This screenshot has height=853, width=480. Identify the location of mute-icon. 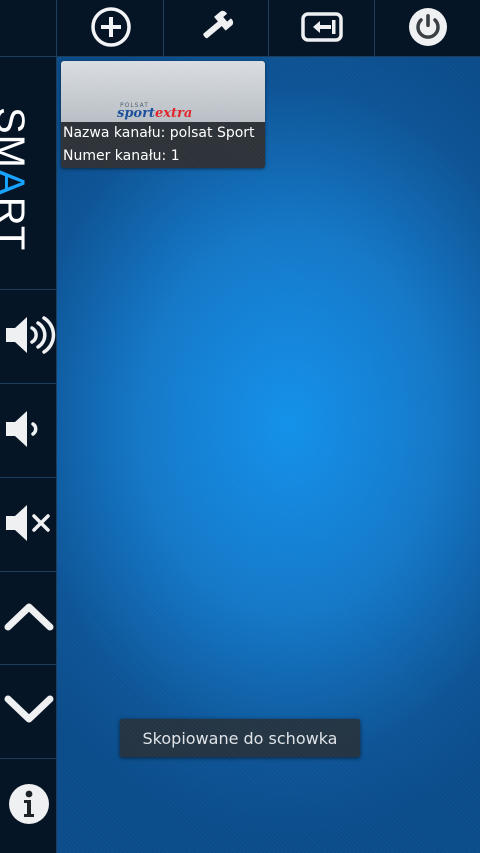
(29, 525).